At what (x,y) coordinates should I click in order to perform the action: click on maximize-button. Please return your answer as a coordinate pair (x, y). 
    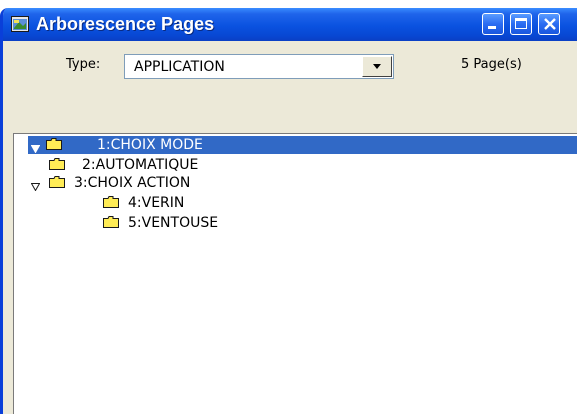
    Looking at the image, I should click on (521, 24).